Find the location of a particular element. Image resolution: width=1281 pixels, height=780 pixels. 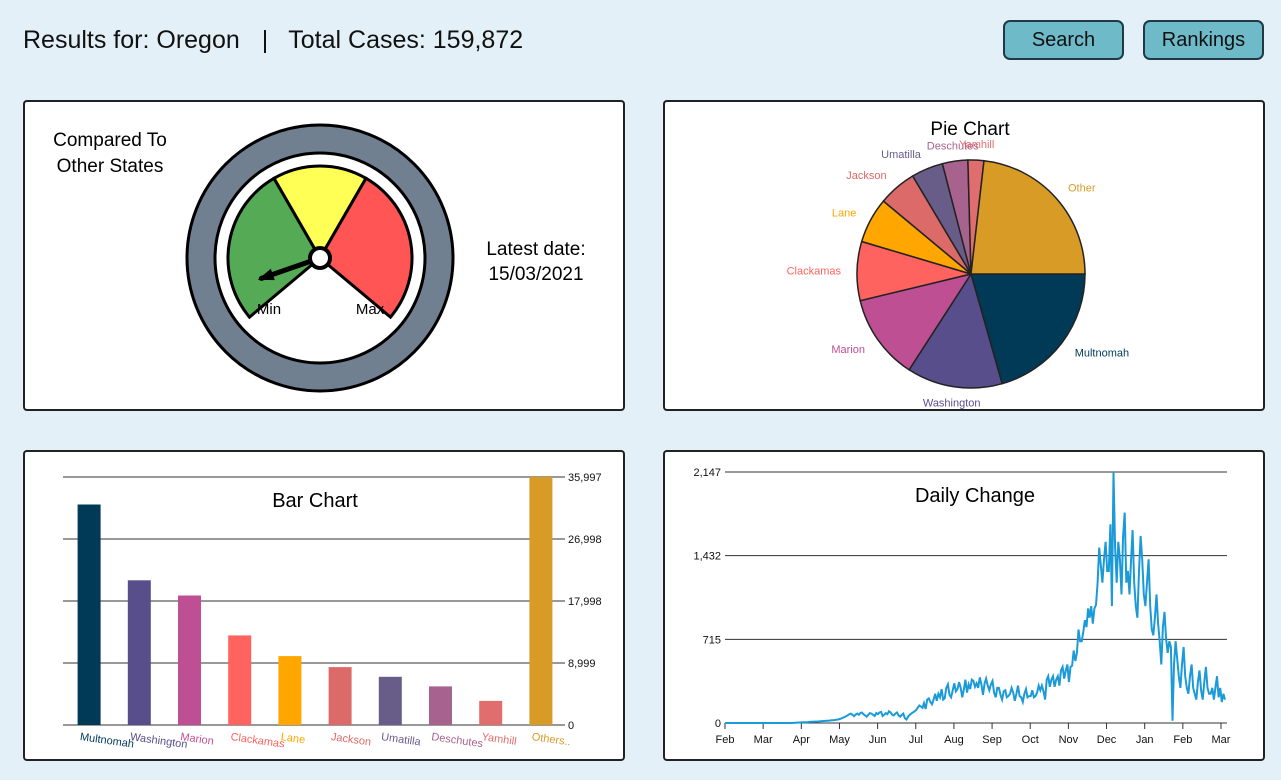

bar-yamhill is located at coordinates (491, 712).